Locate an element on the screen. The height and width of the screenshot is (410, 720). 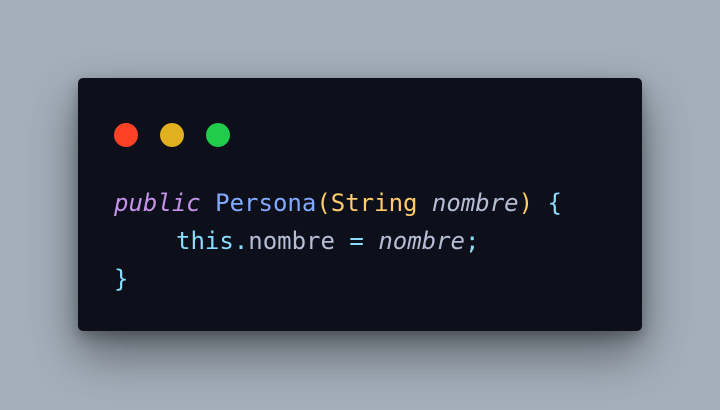
close-dot is located at coordinates (126, 135).